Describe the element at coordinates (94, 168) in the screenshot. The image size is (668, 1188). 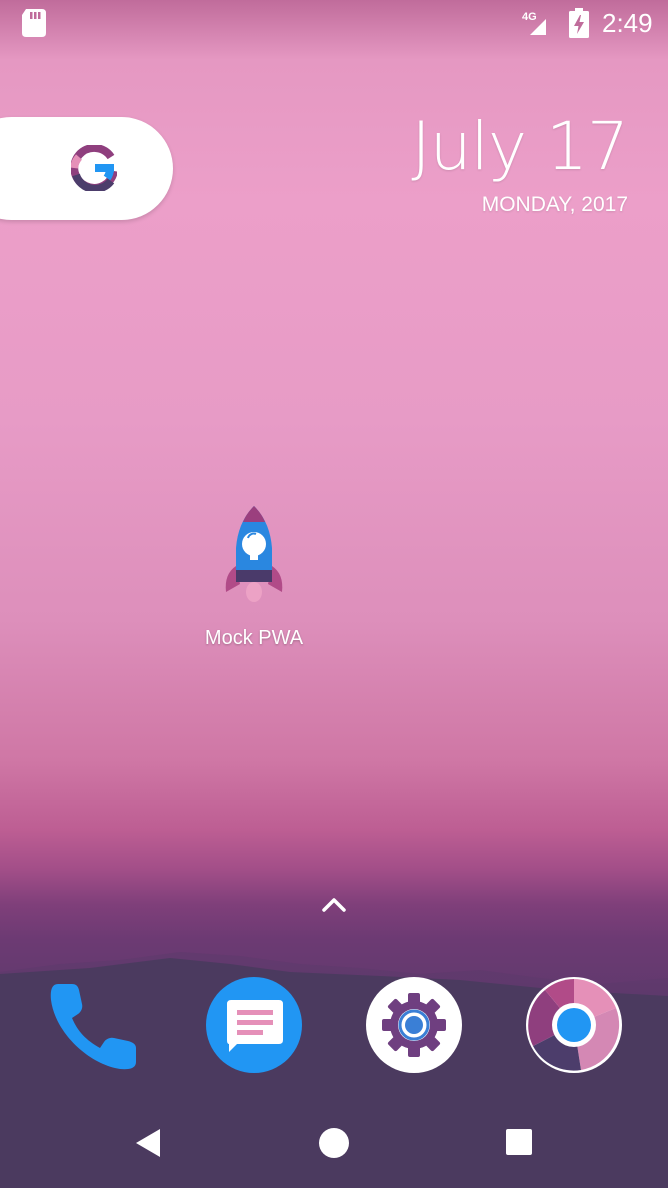
I see `google-g-icon` at that location.